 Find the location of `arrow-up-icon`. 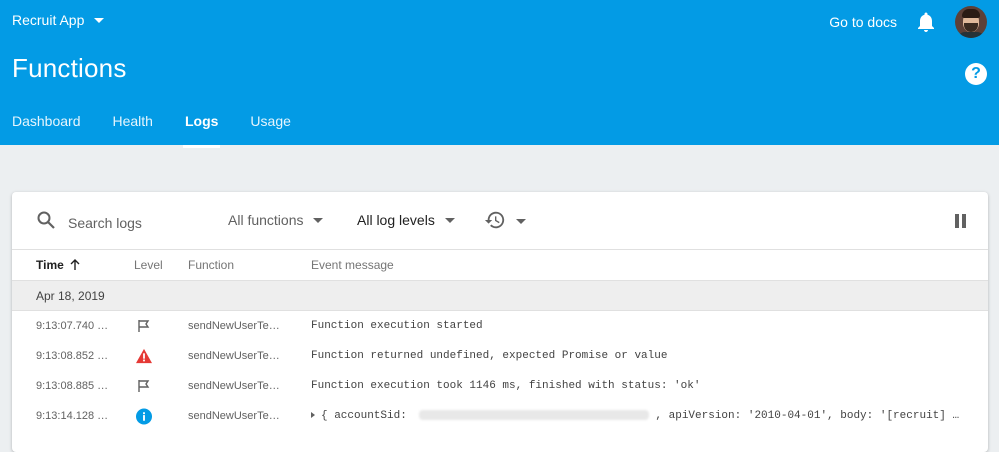

arrow-up-icon is located at coordinates (75, 265).